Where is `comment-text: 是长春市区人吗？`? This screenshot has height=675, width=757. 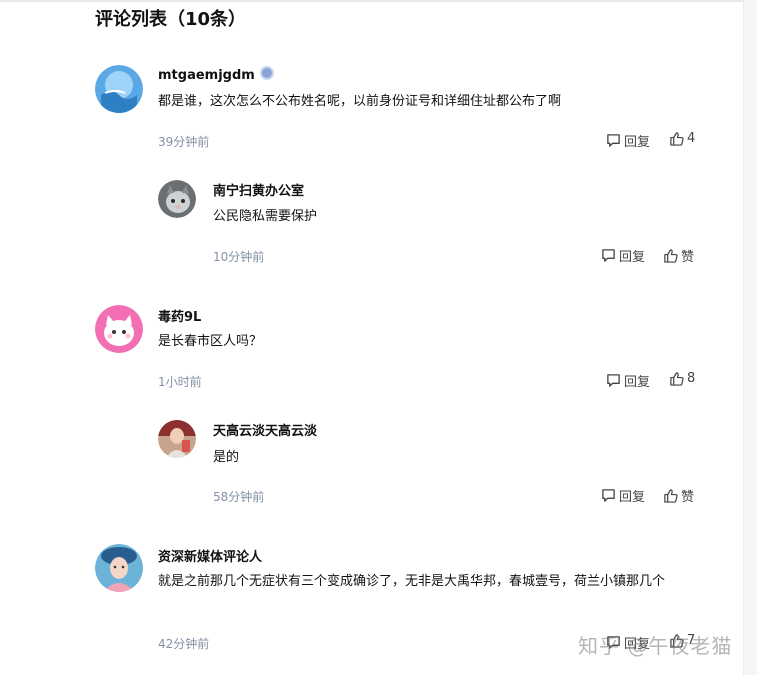 comment-text: 是长春市区人吗？ is located at coordinates (210, 341).